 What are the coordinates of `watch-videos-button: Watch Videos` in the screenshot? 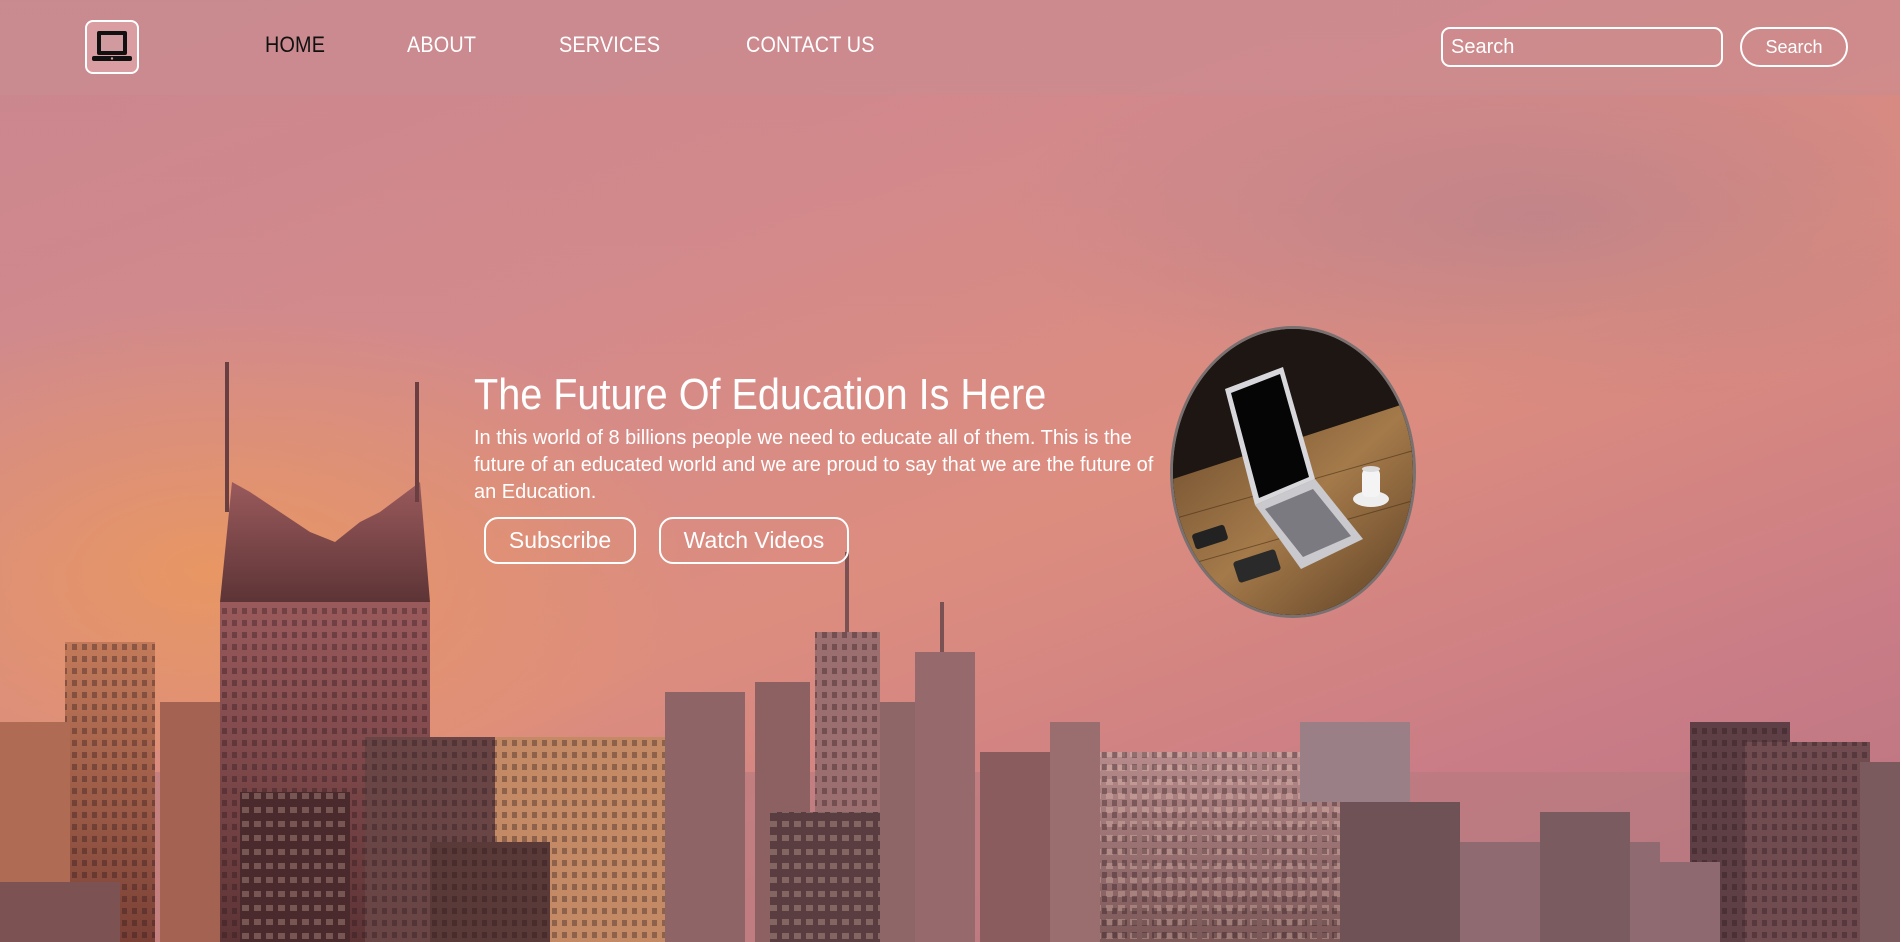 It's located at (754, 540).